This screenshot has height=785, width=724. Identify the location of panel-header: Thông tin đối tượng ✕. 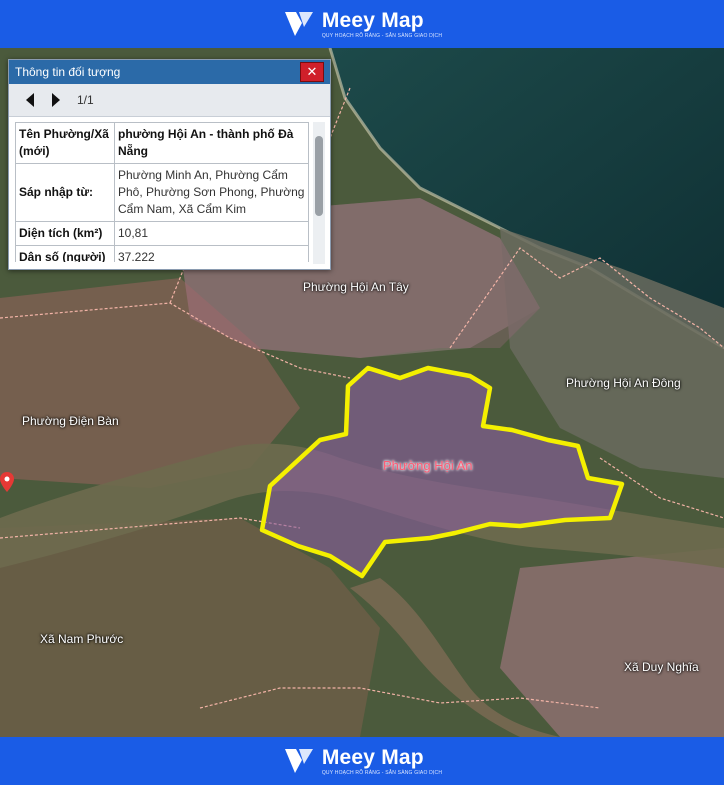
(169, 72).